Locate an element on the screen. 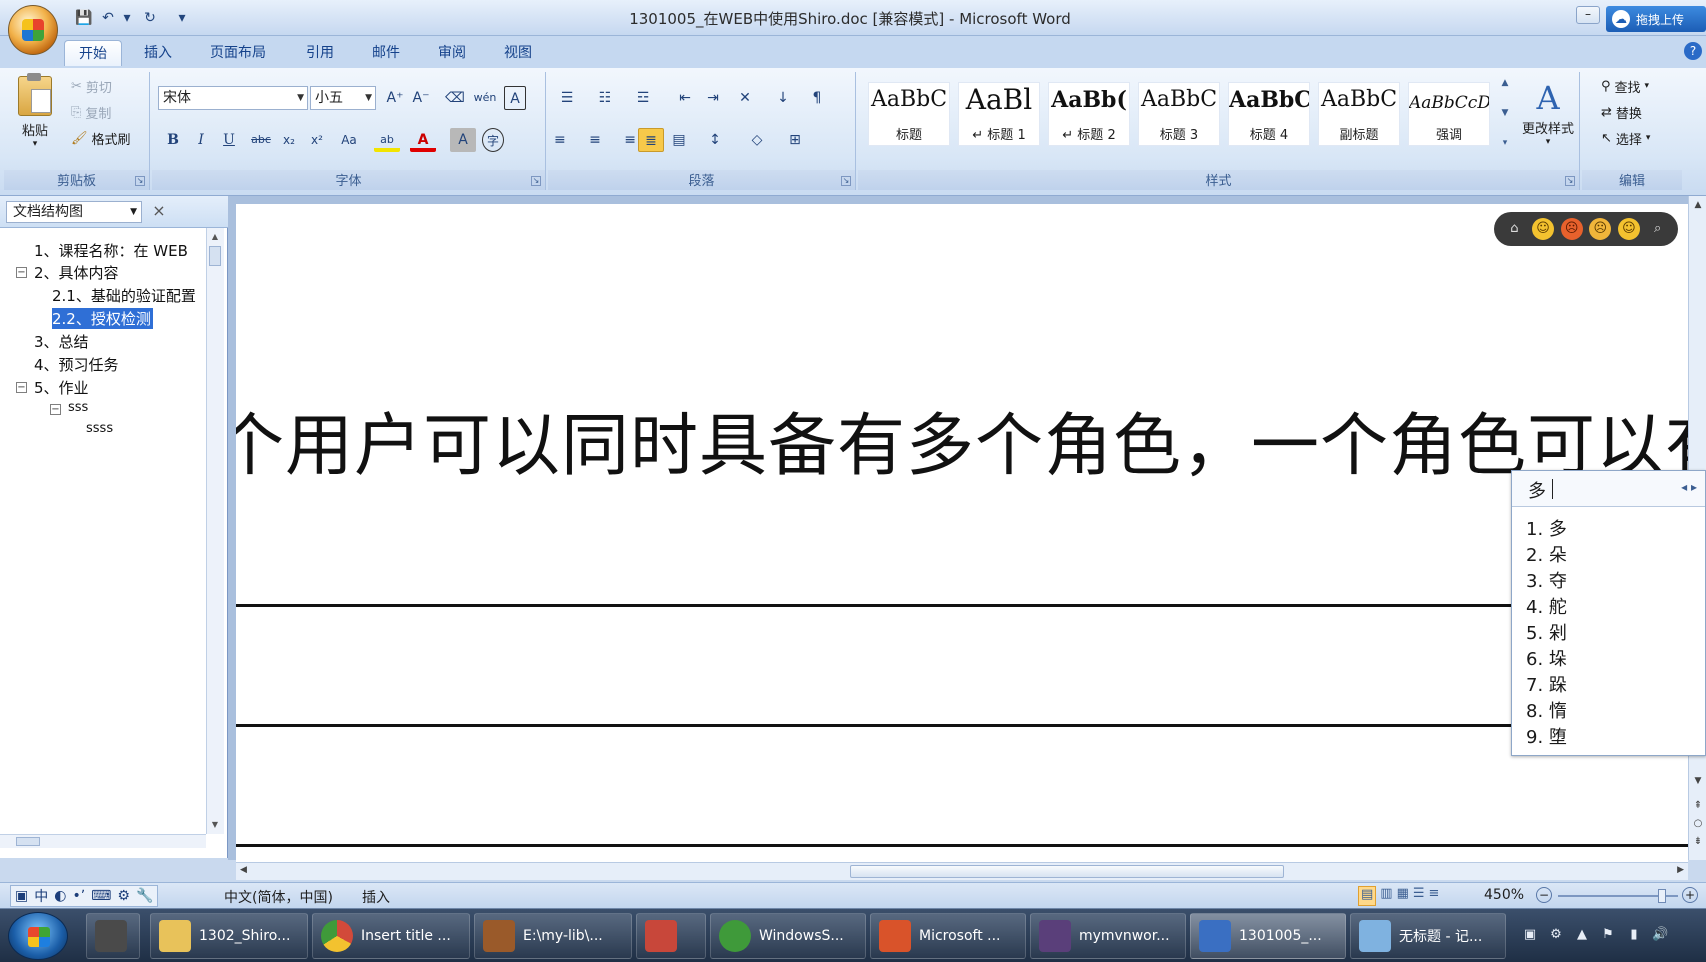  customize-qat-icon: ▾ is located at coordinates (182, 18).